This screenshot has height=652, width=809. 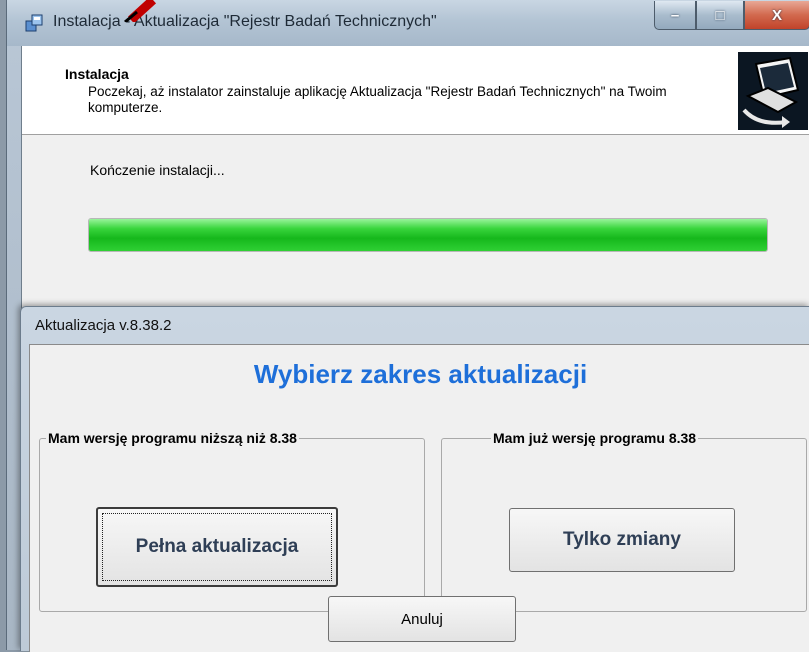 I want to click on progress-fill, so click(x=428, y=235).